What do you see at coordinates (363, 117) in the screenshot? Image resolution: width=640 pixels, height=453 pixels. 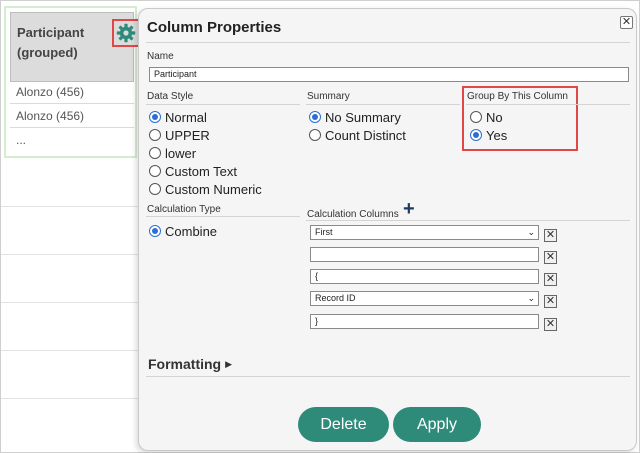 I see `radio-label: No Summary` at bounding box center [363, 117].